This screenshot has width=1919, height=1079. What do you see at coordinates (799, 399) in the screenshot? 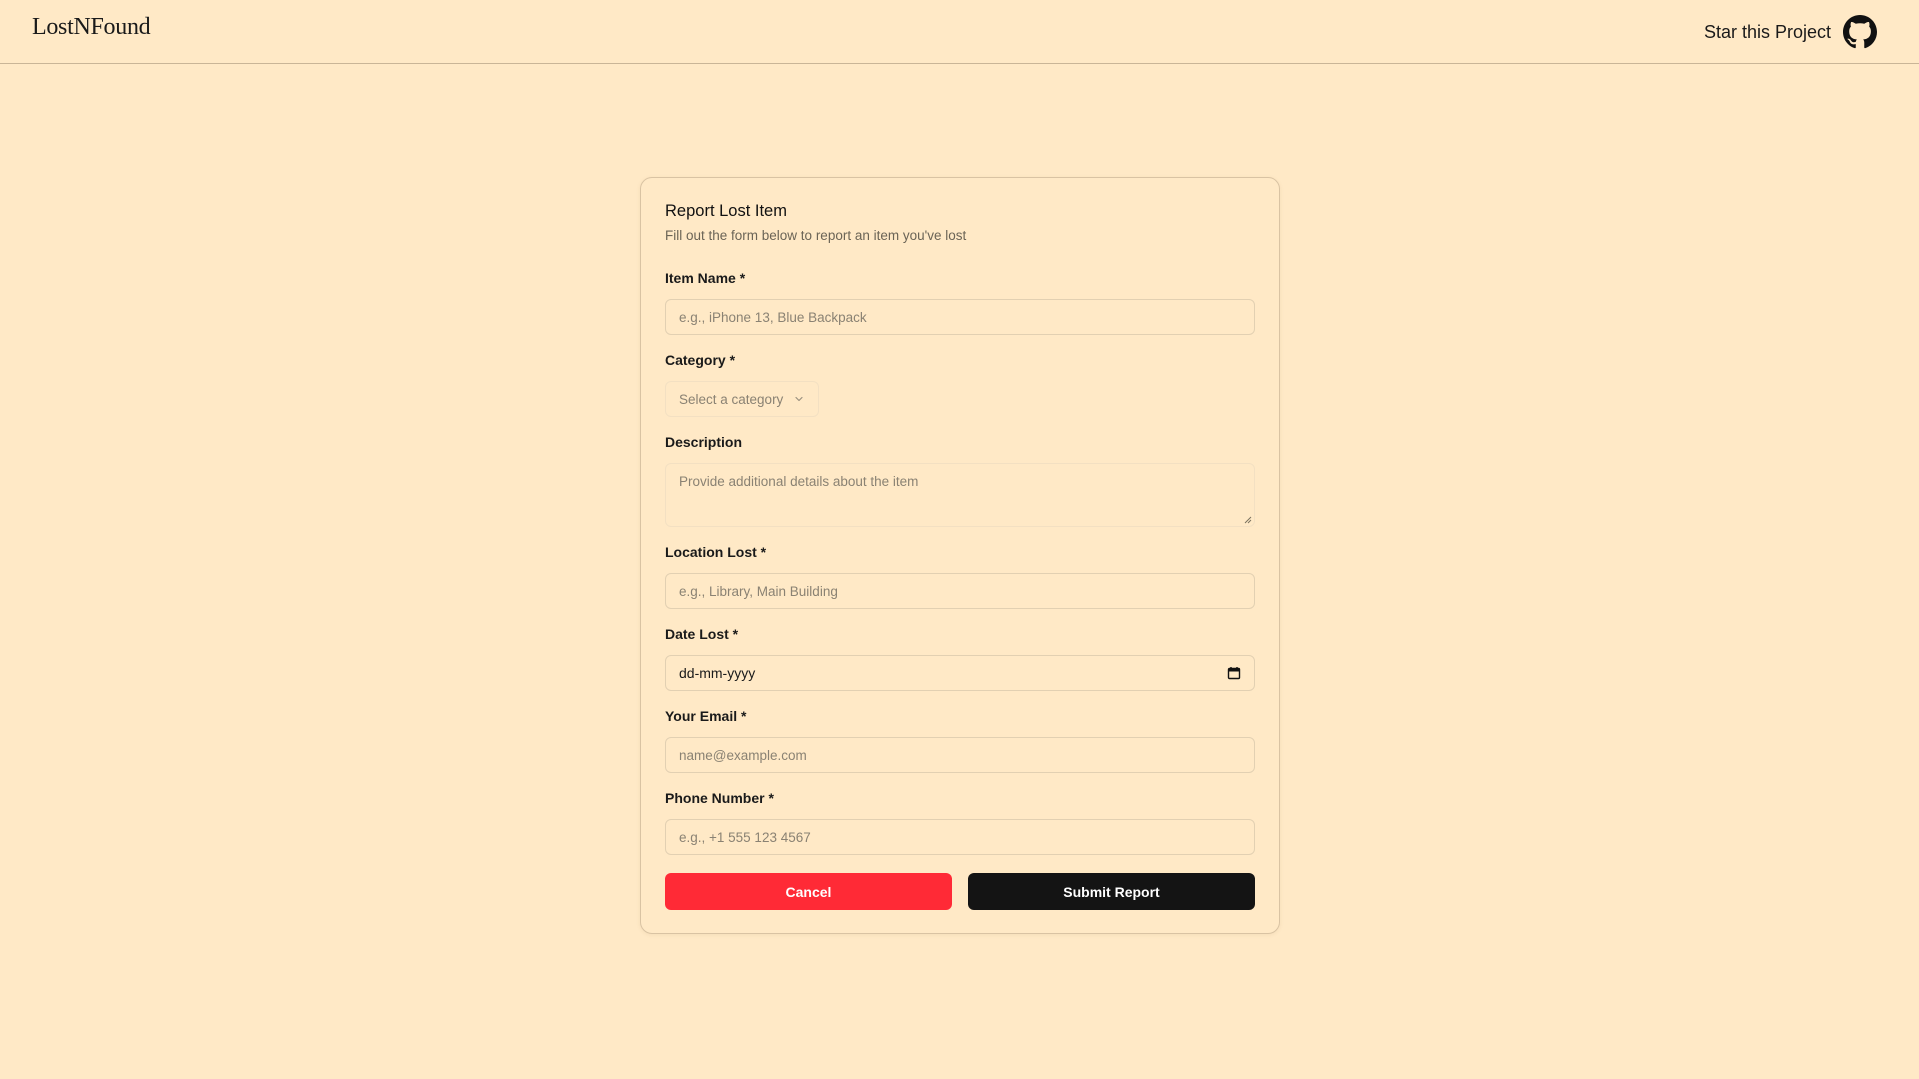
I see `chevron-down-icon` at bounding box center [799, 399].